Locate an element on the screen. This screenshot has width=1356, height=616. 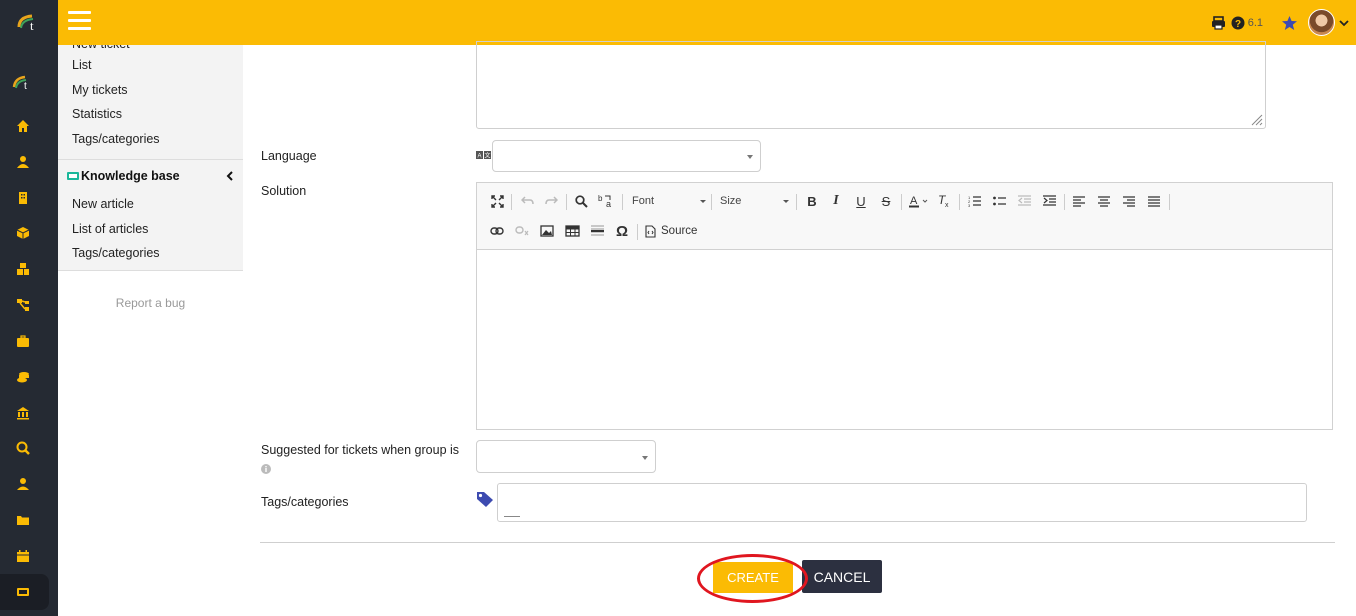
user-tie-icon is located at coordinates (23, 484).